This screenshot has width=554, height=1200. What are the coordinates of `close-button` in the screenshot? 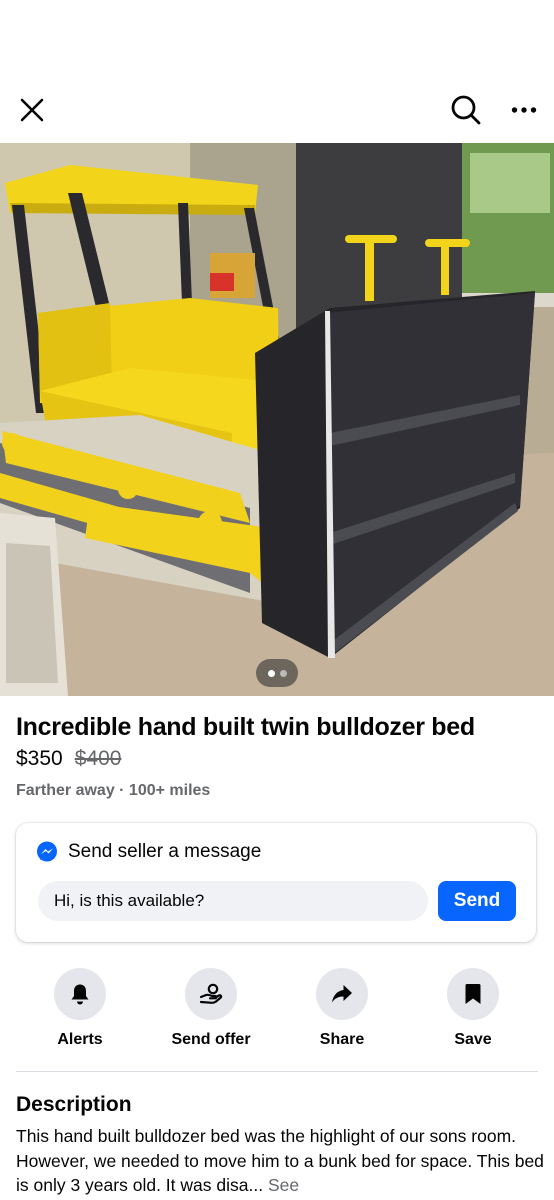 It's located at (32, 110).